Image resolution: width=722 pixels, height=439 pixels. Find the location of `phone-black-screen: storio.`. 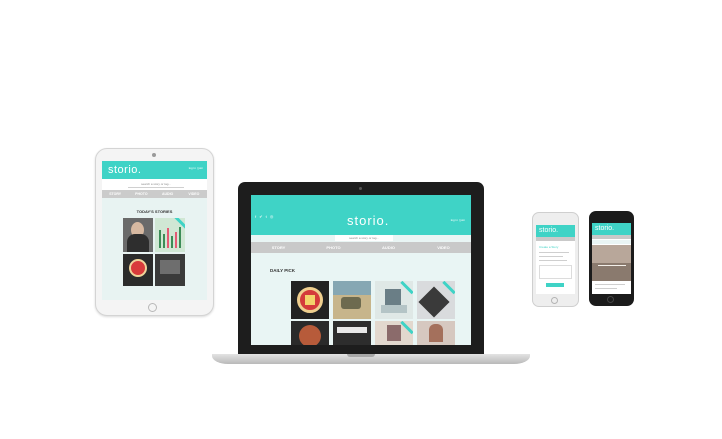

phone-black-screen: storio. is located at coordinates (611, 258).